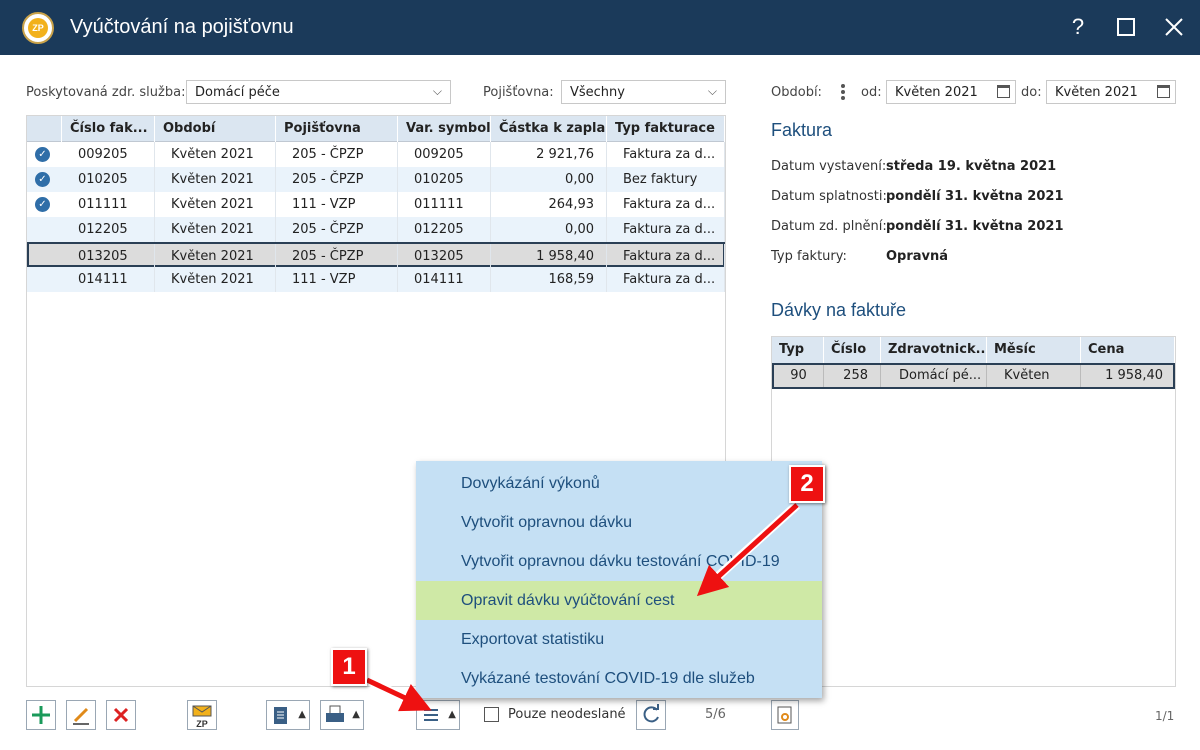 The height and width of the screenshot is (750, 1200). What do you see at coordinates (785, 715) in the screenshot?
I see `preview-button` at bounding box center [785, 715].